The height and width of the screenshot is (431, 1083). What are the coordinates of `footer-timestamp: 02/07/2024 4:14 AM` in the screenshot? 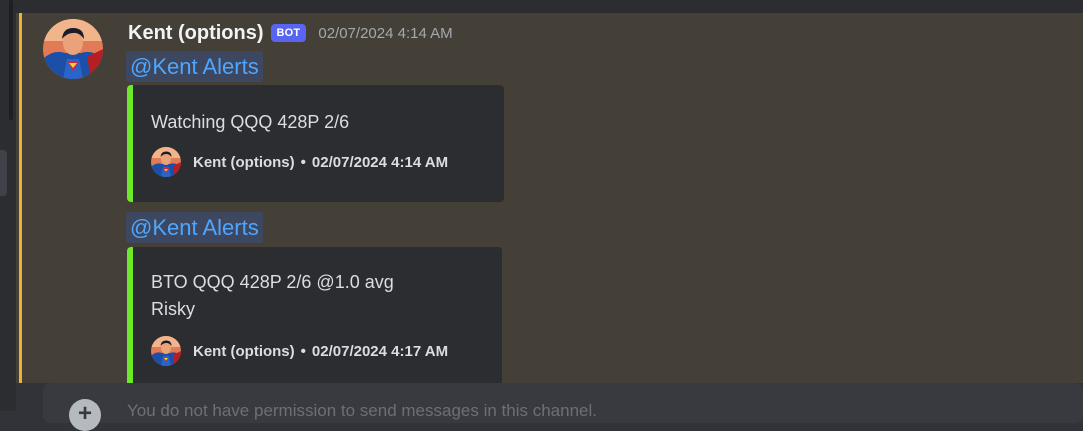 It's located at (380, 162).